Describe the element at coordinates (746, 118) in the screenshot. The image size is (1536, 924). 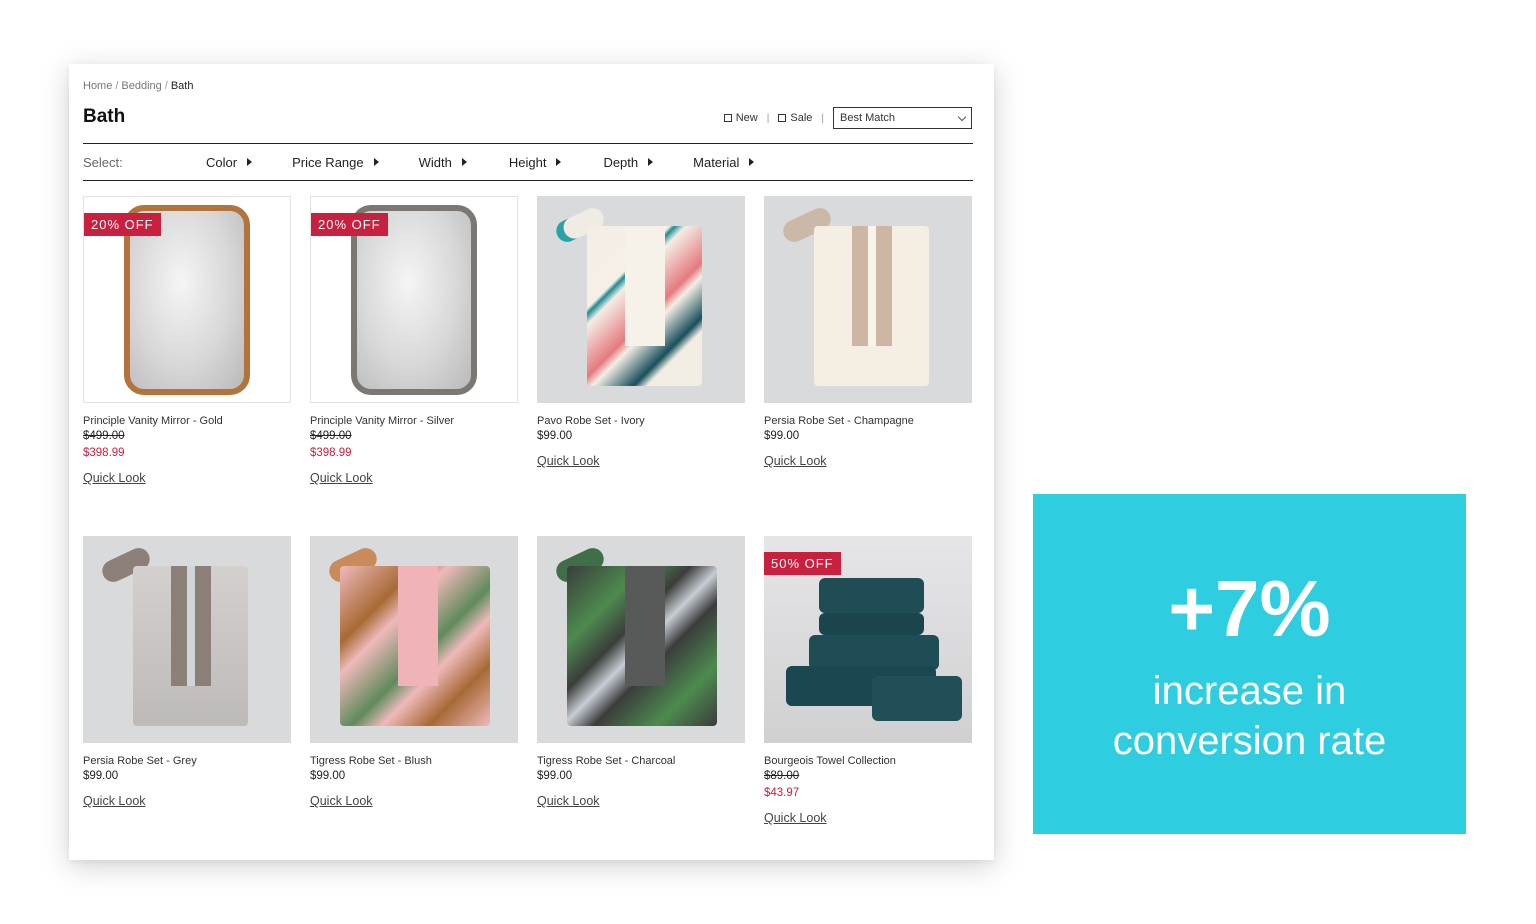
I see `new-checkbox-label: New` at that location.